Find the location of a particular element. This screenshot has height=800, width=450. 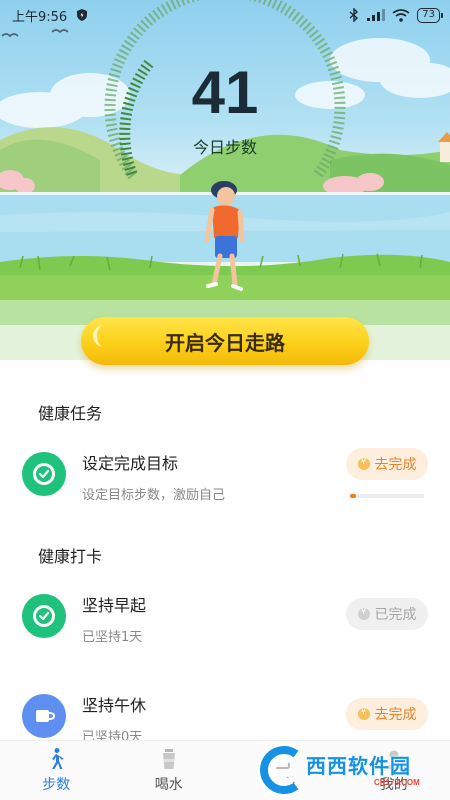

step-count: 41 is located at coordinates (225, 92).